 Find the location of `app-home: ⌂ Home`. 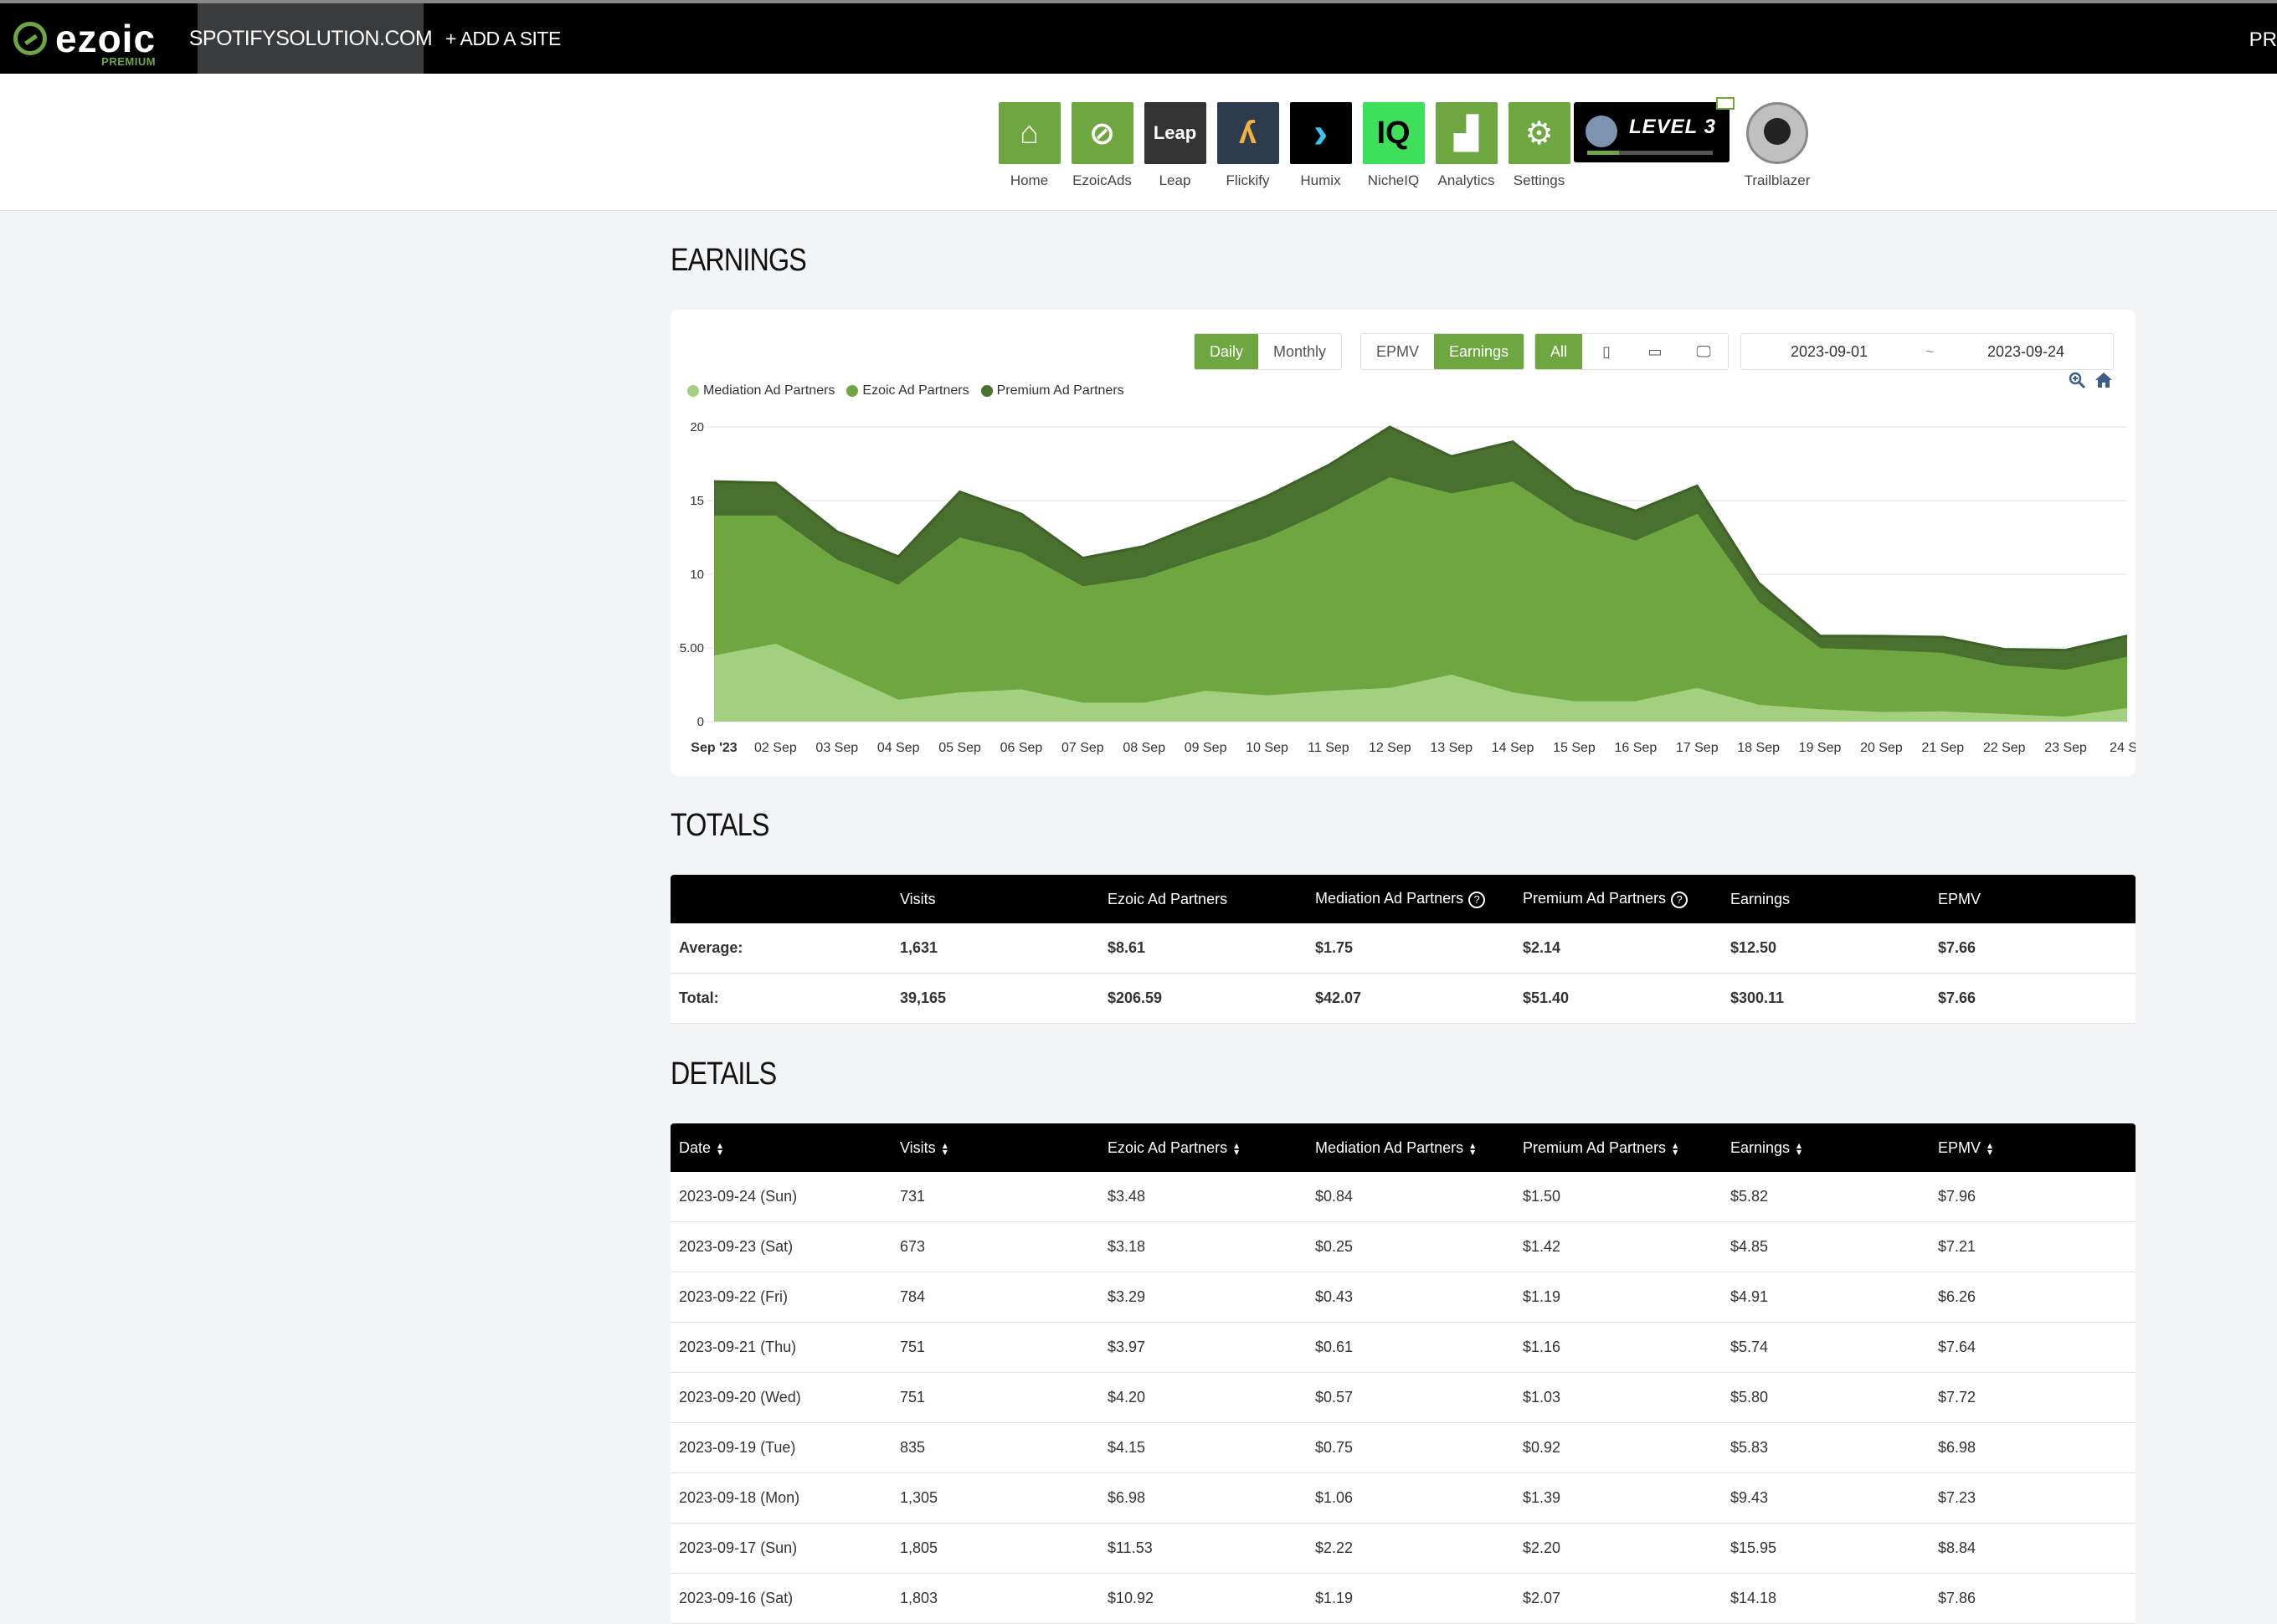

app-home: ⌂ Home is located at coordinates (1029, 145).